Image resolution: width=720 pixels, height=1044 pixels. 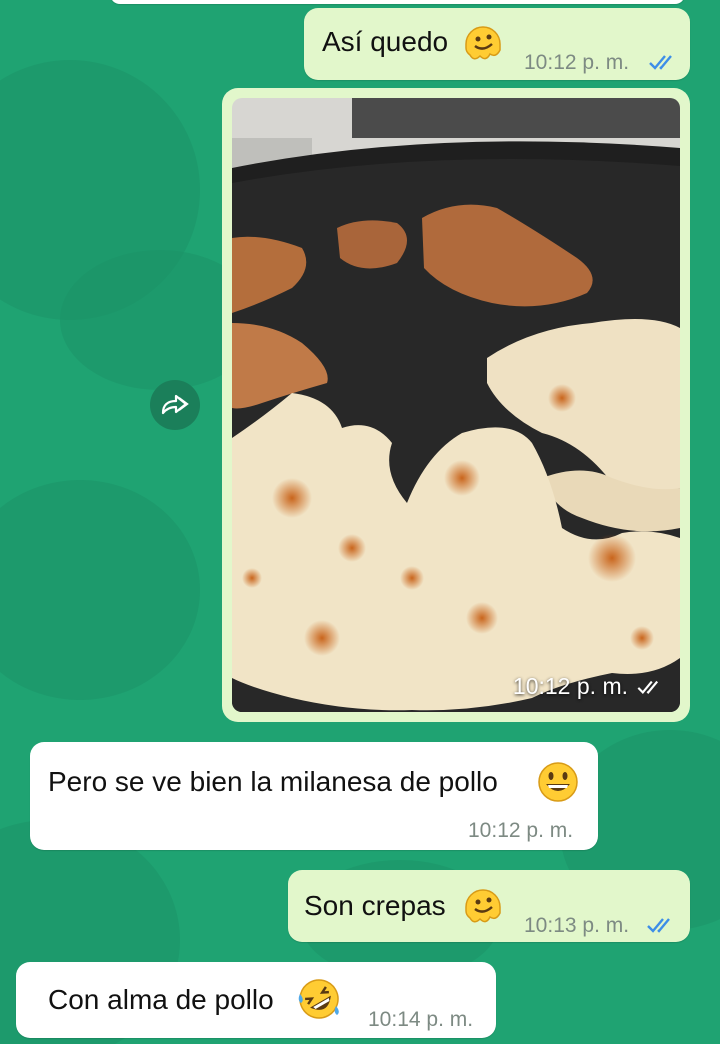 I want to click on grinning-face-emoji-icon, so click(x=558, y=784).